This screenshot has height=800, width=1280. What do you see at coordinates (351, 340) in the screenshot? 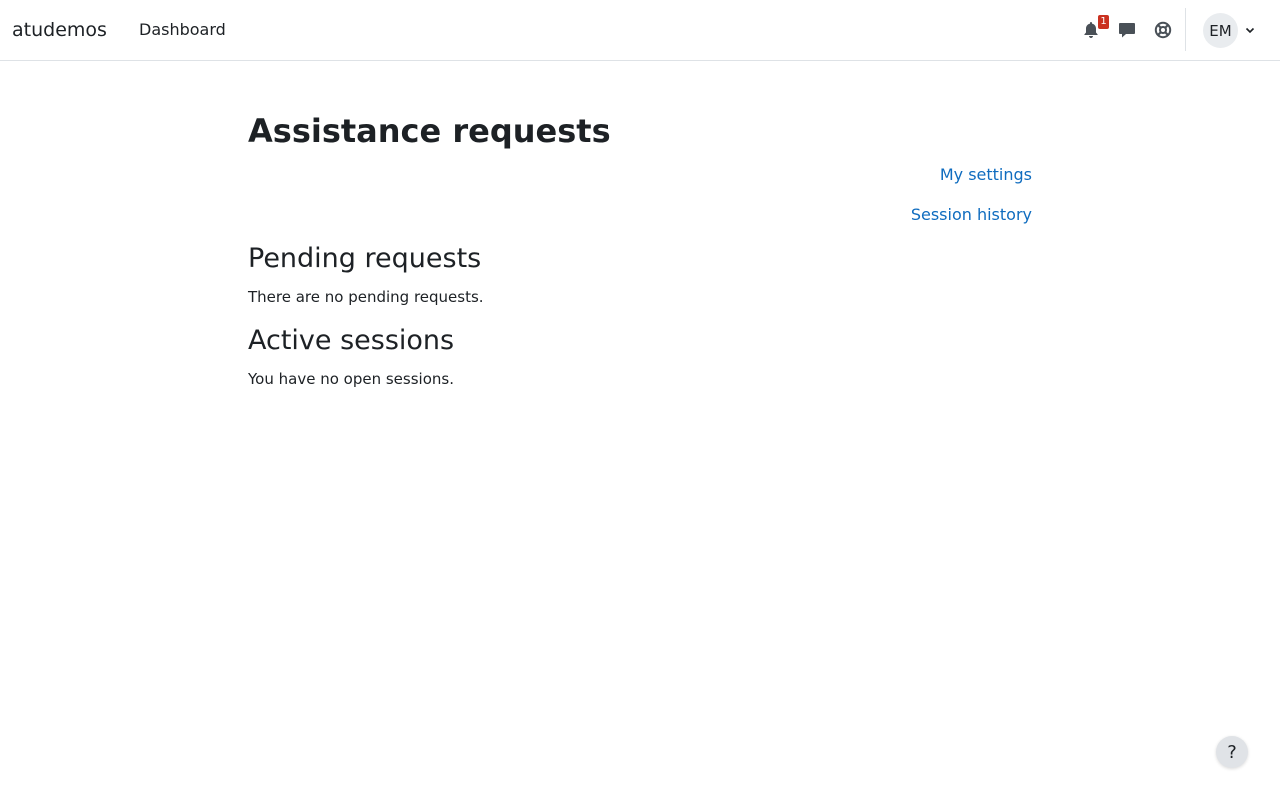
I see `active-sessions-heading: Active sessions` at bounding box center [351, 340].